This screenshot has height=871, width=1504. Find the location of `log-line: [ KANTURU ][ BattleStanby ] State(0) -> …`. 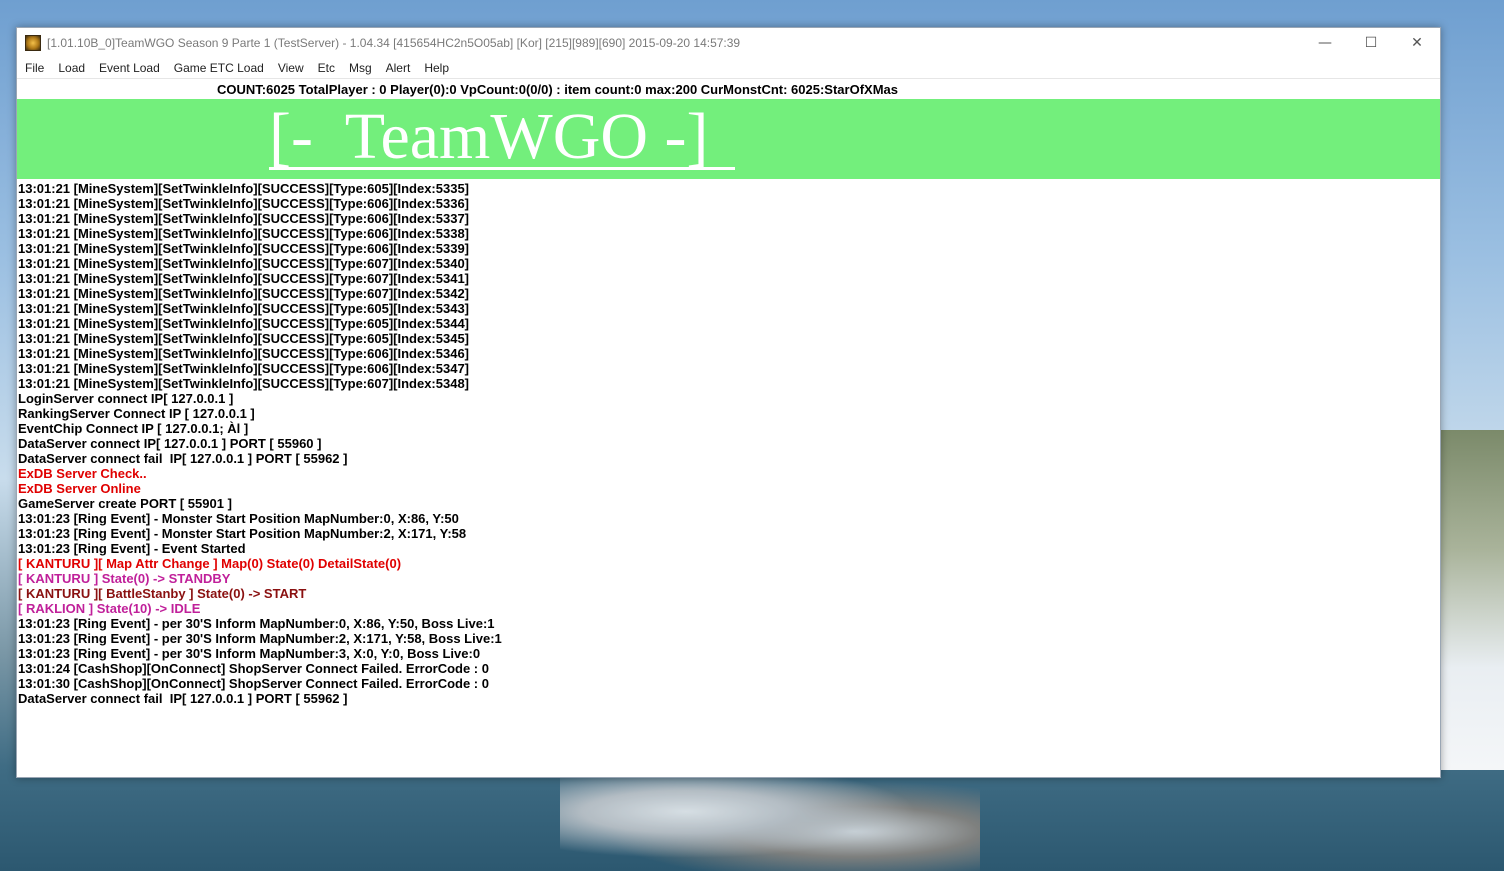

log-line: [ KANTURU ][ BattleStanby ] State(0) -> … is located at coordinates (162, 593).